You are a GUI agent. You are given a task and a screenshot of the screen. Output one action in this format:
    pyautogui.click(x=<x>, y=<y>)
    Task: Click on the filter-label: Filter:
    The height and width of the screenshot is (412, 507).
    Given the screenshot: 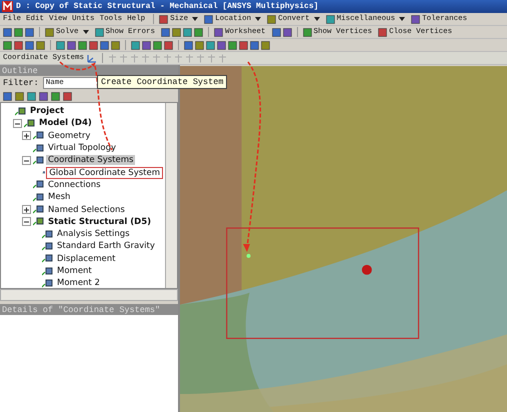 What is the action you would take?
    pyautogui.click(x=21, y=83)
    